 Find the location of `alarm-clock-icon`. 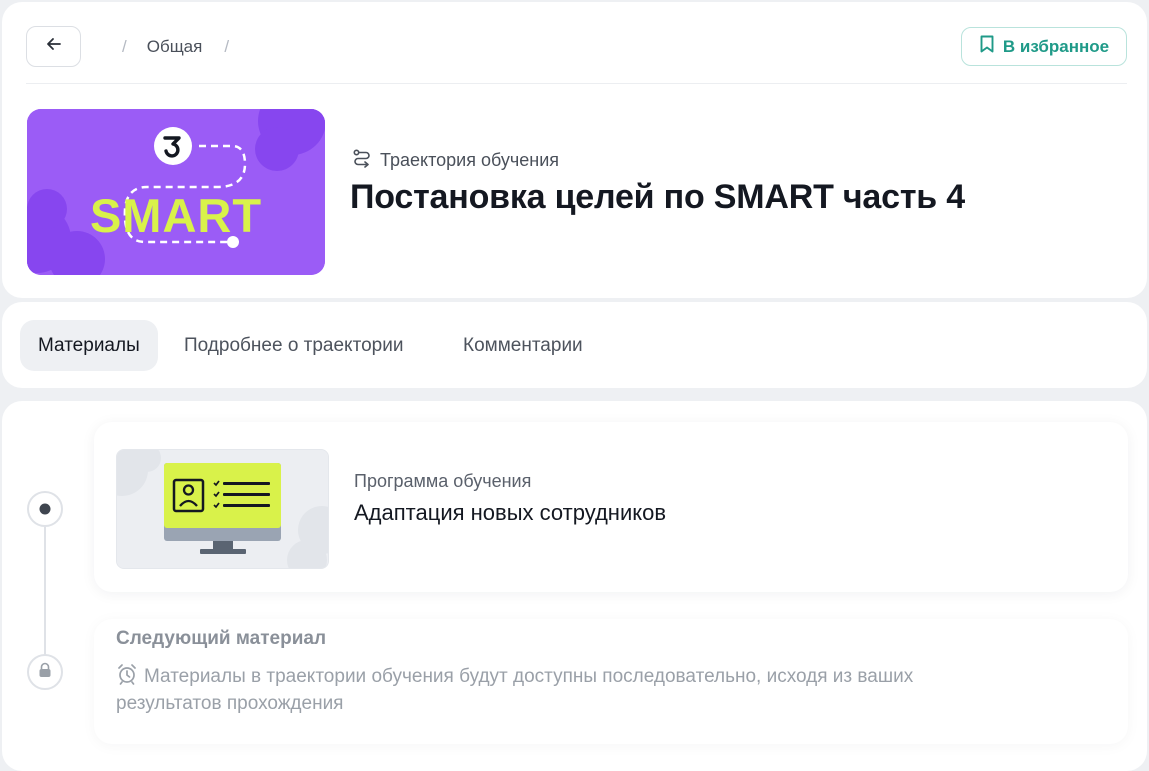

alarm-clock-icon is located at coordinates (127, 677).